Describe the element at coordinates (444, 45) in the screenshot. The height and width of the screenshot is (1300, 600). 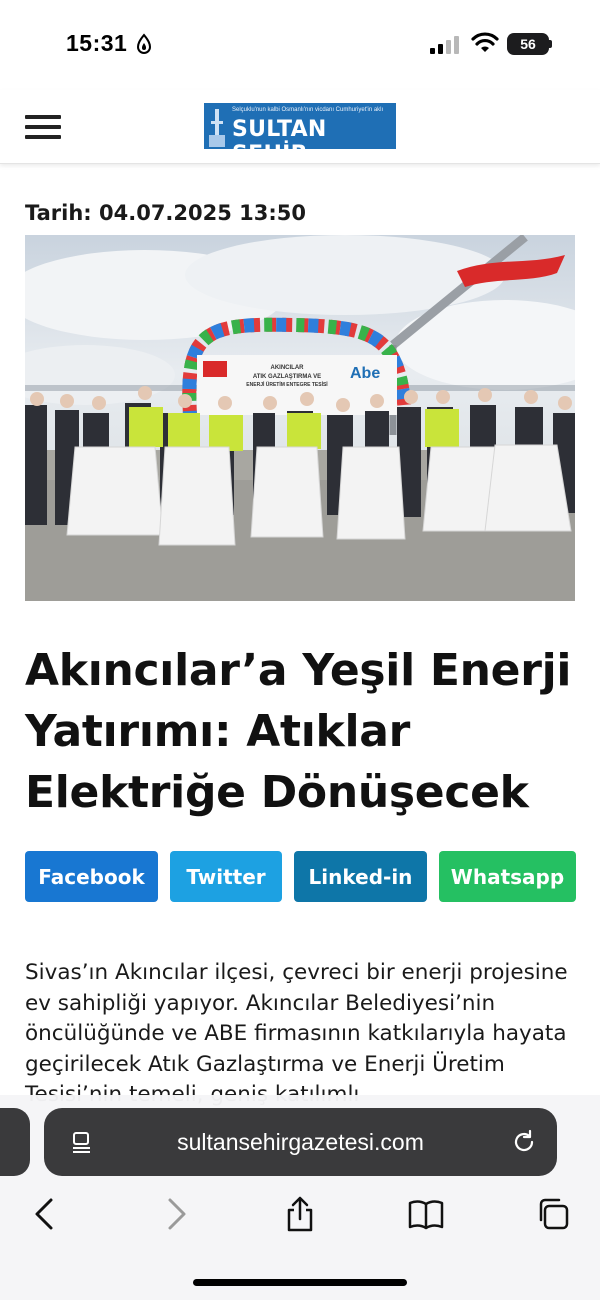
I see `cellular-signal-icon` at that location.